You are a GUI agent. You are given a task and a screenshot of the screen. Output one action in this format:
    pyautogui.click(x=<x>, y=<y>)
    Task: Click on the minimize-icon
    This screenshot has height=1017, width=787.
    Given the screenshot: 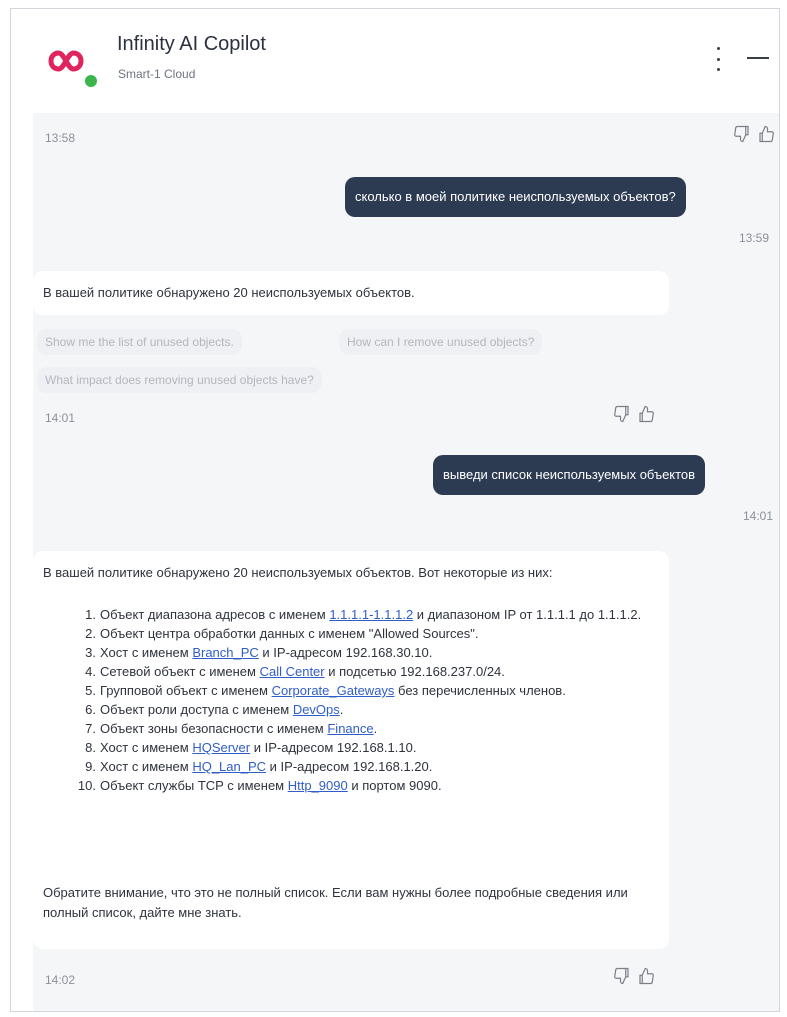 What is the action you would take?
    pyautogui.click(x=758, y=58)
    